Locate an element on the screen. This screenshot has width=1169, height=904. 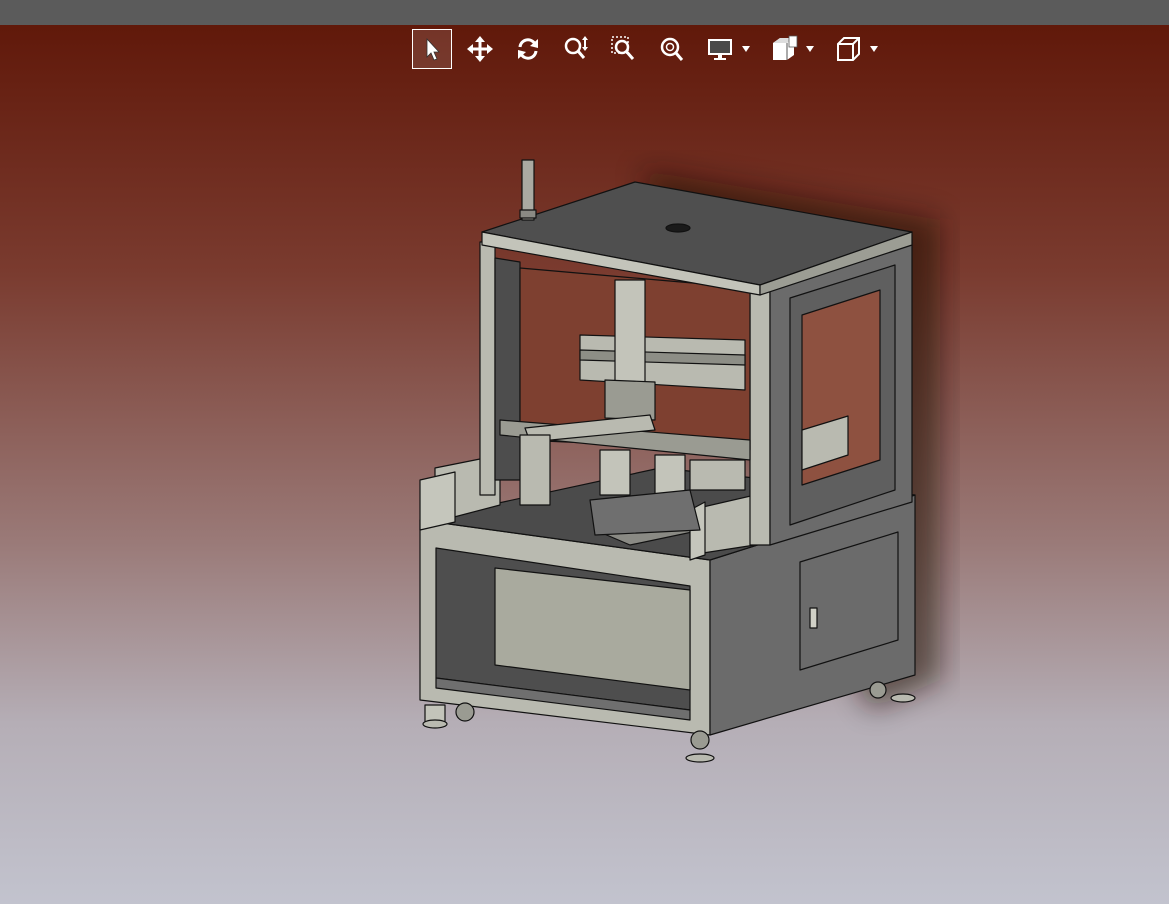
view-orientation-dropdown is located at coordinates (853, 49).